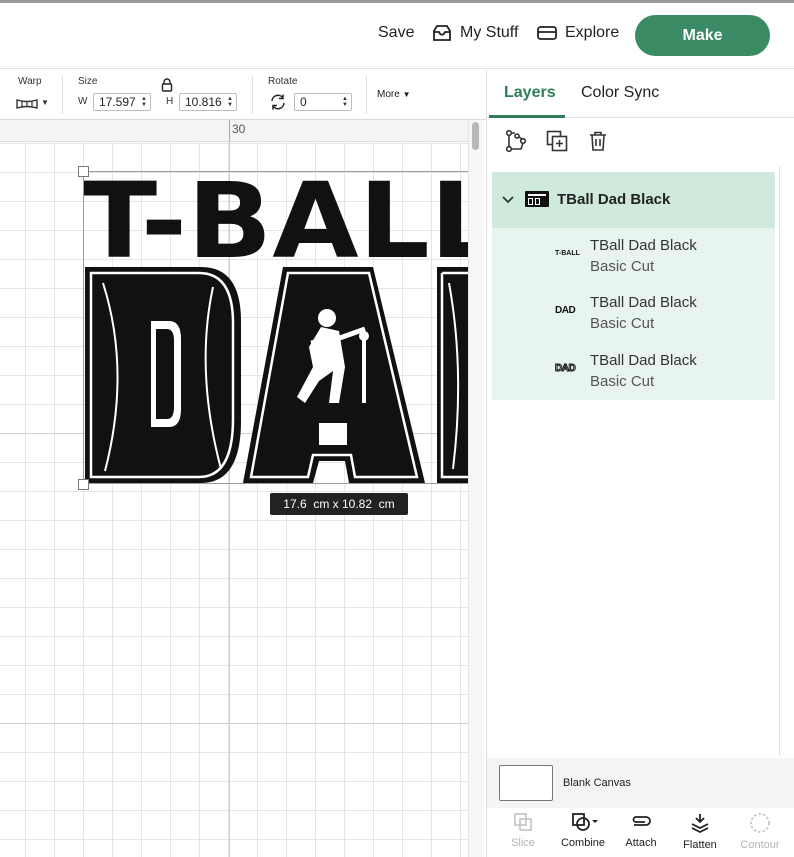  Describe the element at coordinates (526, 783) in the screenshot. I see `blank-canvas-swatch` at that location.